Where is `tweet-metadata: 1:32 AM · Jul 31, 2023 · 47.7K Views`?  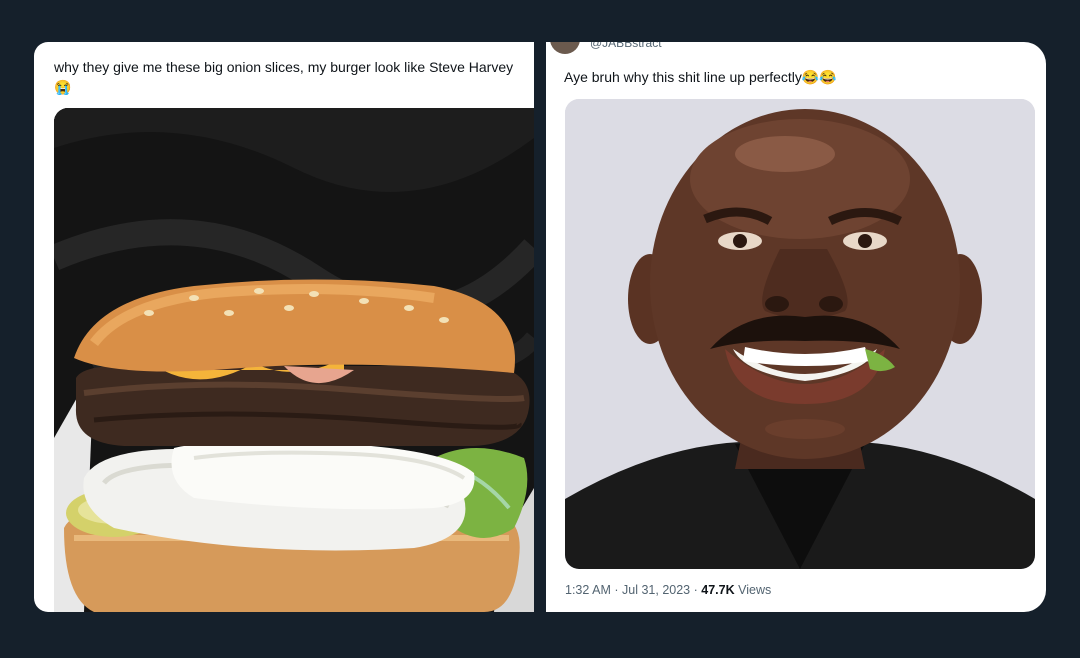
tweet-metadata: 1:32 AM · Jul 31, 2023 · 47.7K Views is located at coordinates (668, 590).